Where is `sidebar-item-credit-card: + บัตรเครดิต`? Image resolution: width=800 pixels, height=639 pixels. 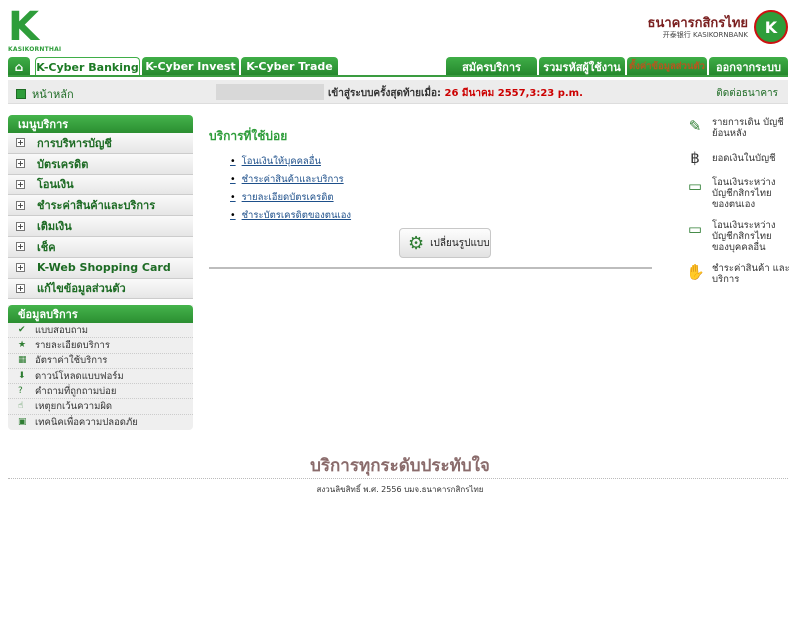
sidebar-item-credit-card: + บัตรเครดิต is located at coordinates (100, 164).